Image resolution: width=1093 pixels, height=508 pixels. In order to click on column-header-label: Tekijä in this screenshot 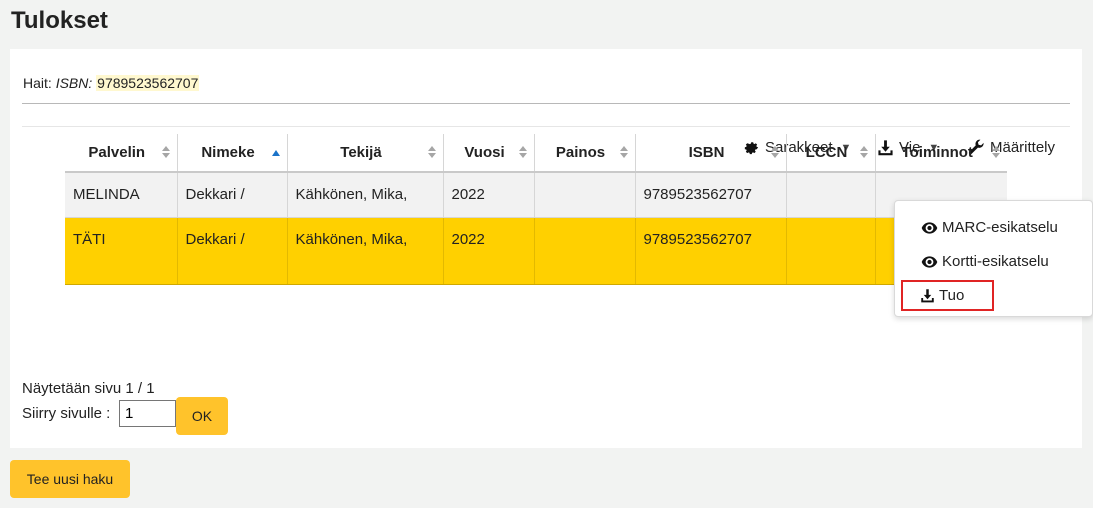, I will do `click(361, 152)`.